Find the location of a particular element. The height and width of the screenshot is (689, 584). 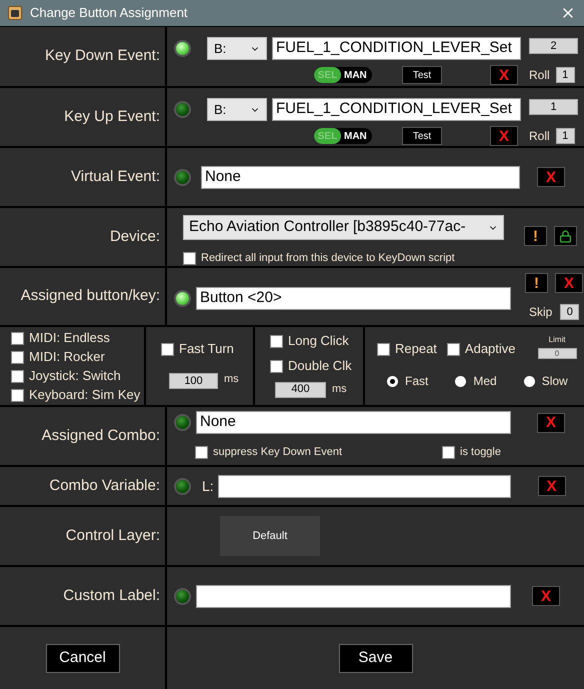

number-field: 400 is located at coordinates (300, 390).